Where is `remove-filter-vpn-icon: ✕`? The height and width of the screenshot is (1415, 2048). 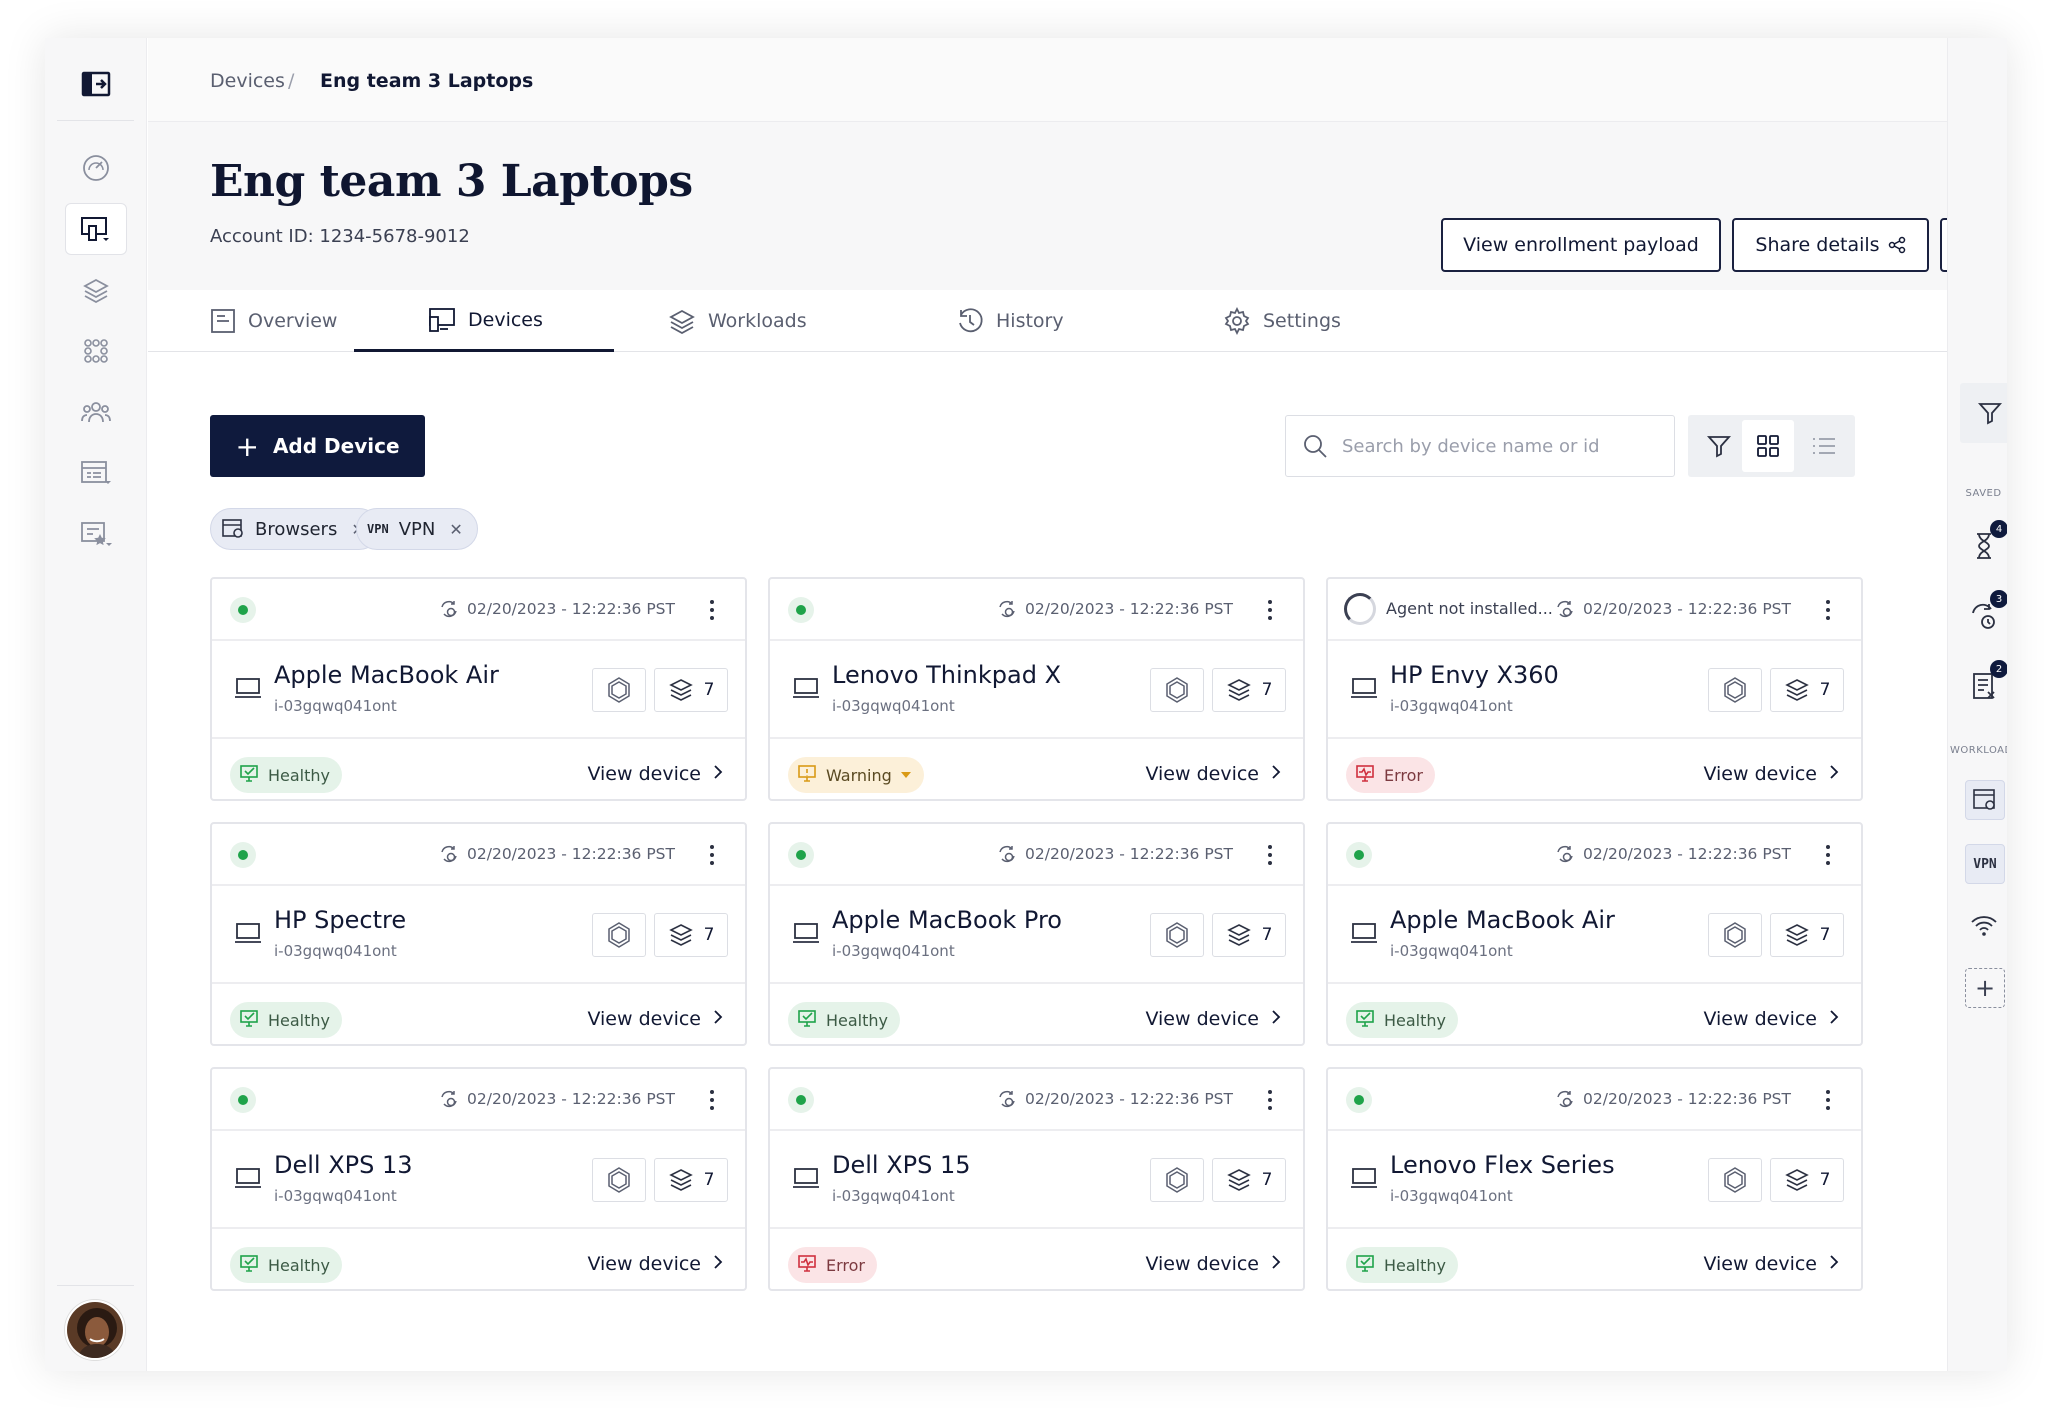
remove-filter-vpn-icon: ✕ is located at coordinates (455, 529).